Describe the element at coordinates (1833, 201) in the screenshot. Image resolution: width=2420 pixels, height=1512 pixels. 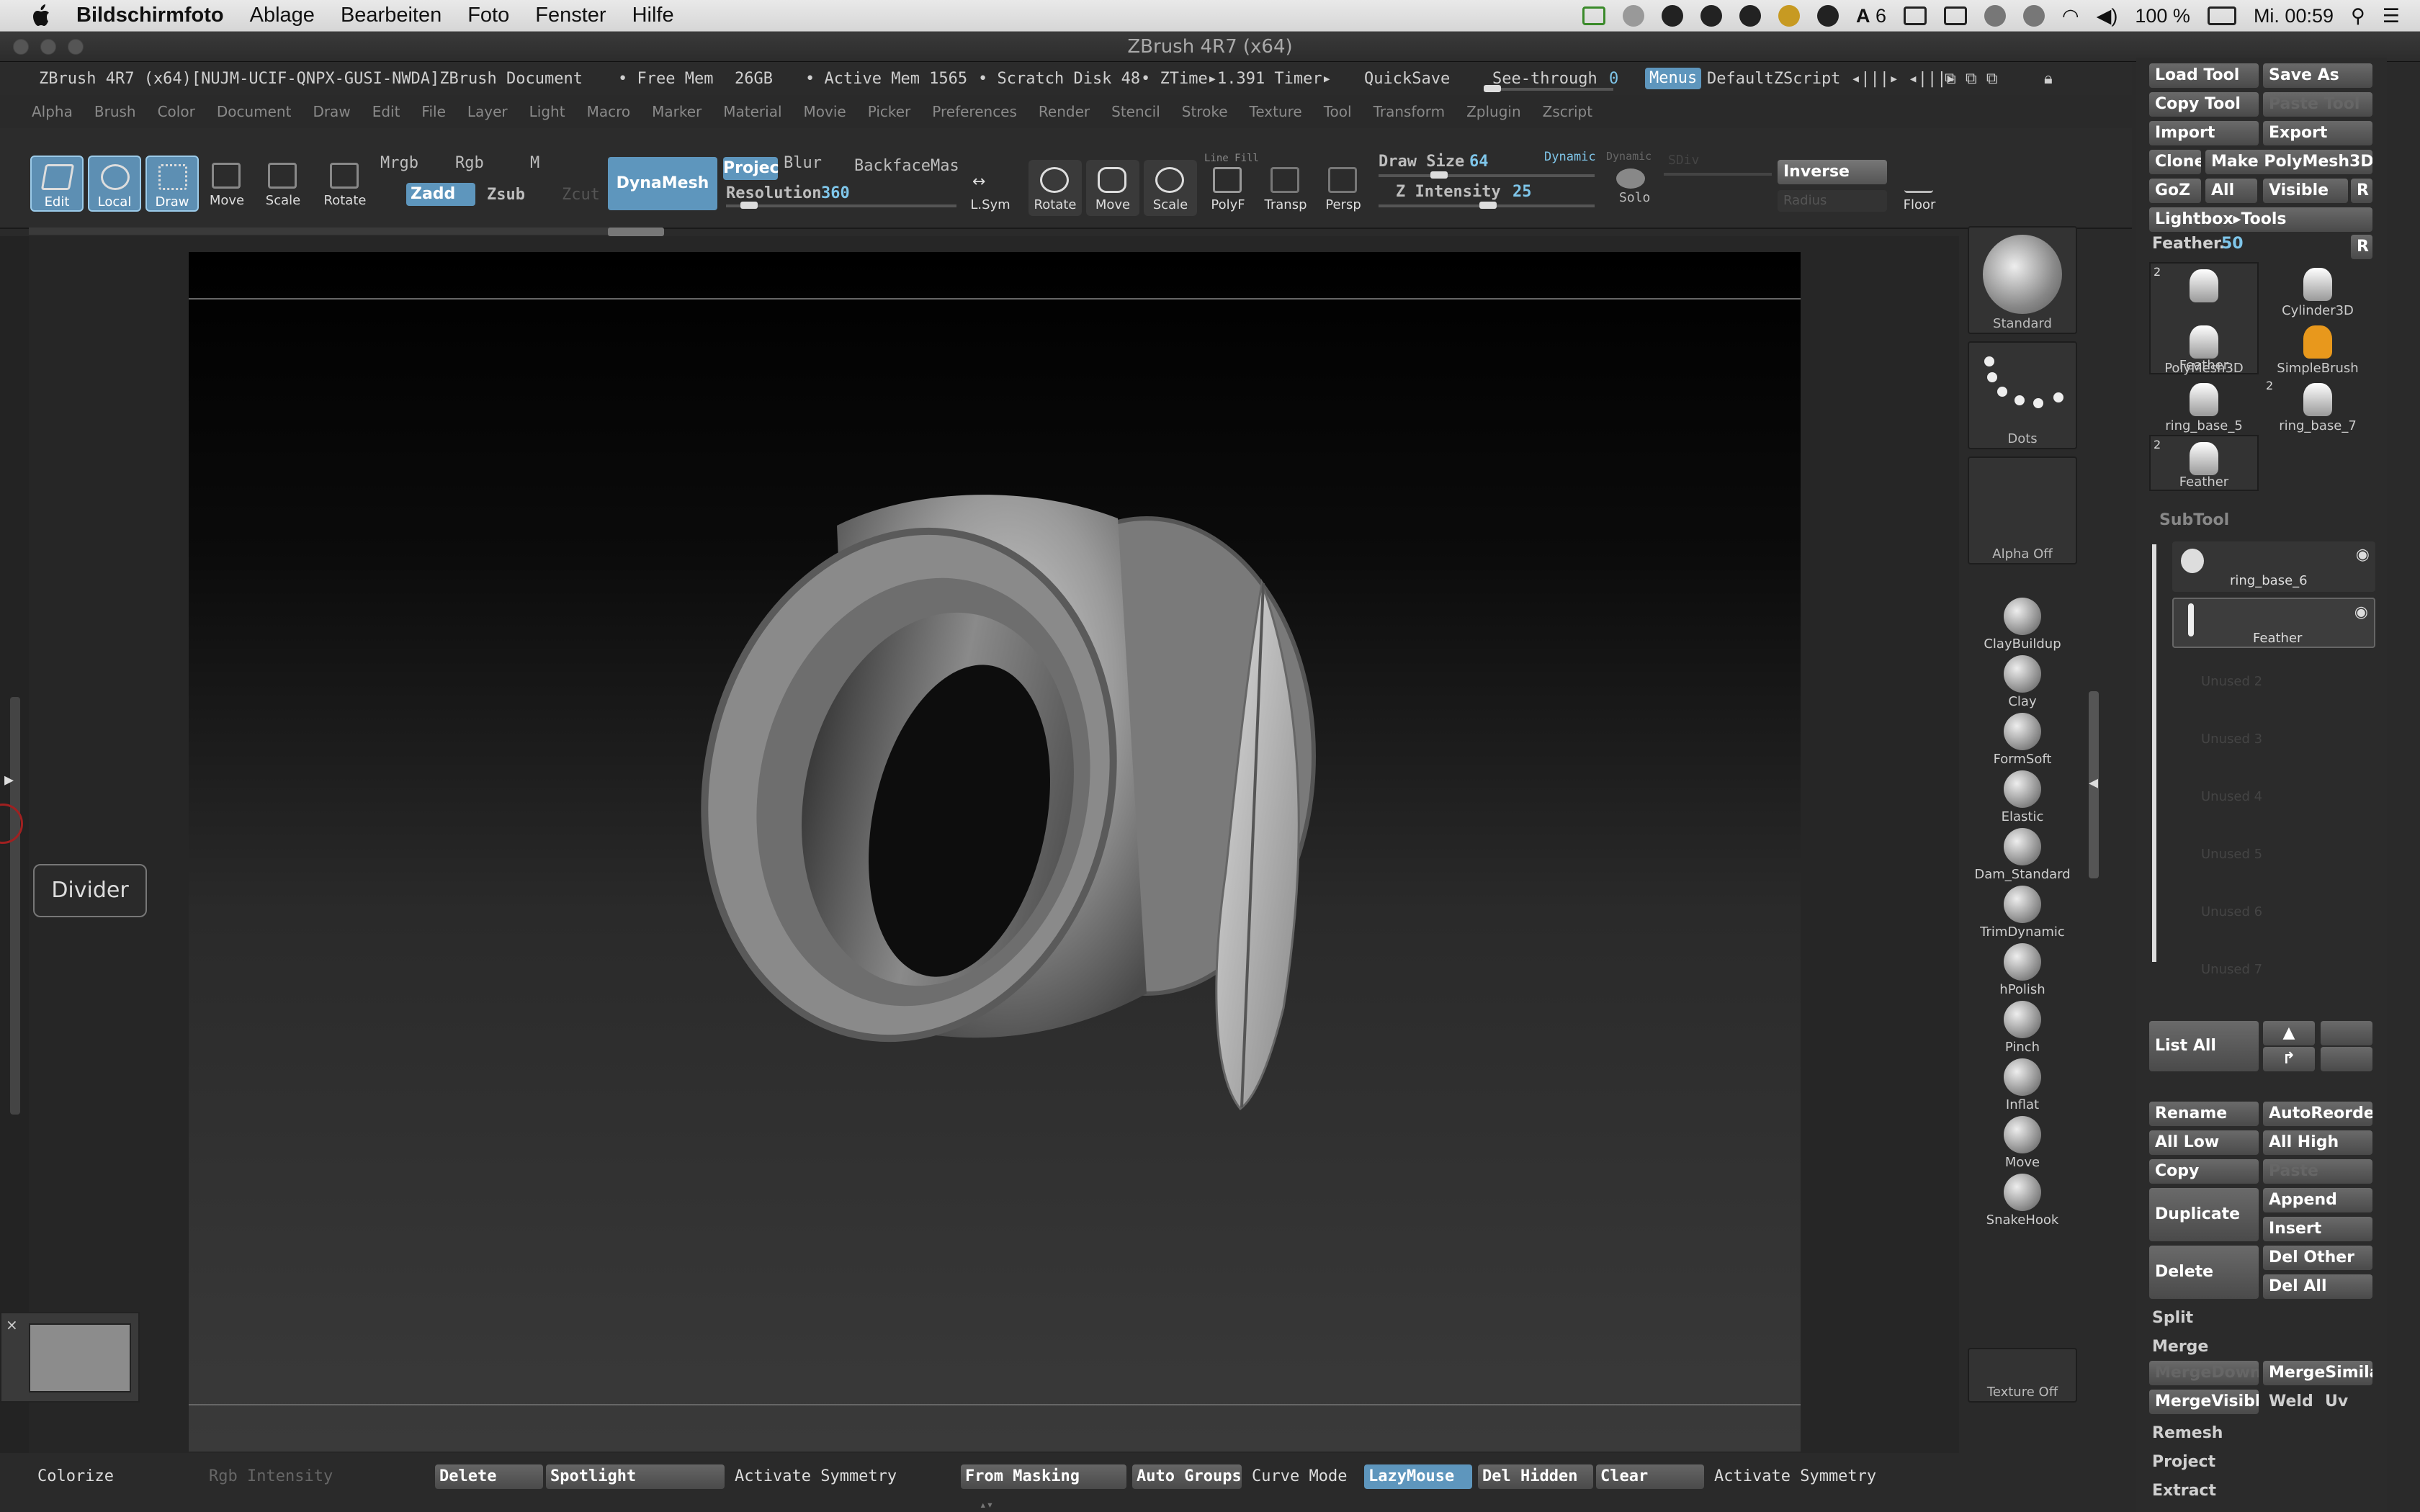
I see `radius-button: Radius` at that location.